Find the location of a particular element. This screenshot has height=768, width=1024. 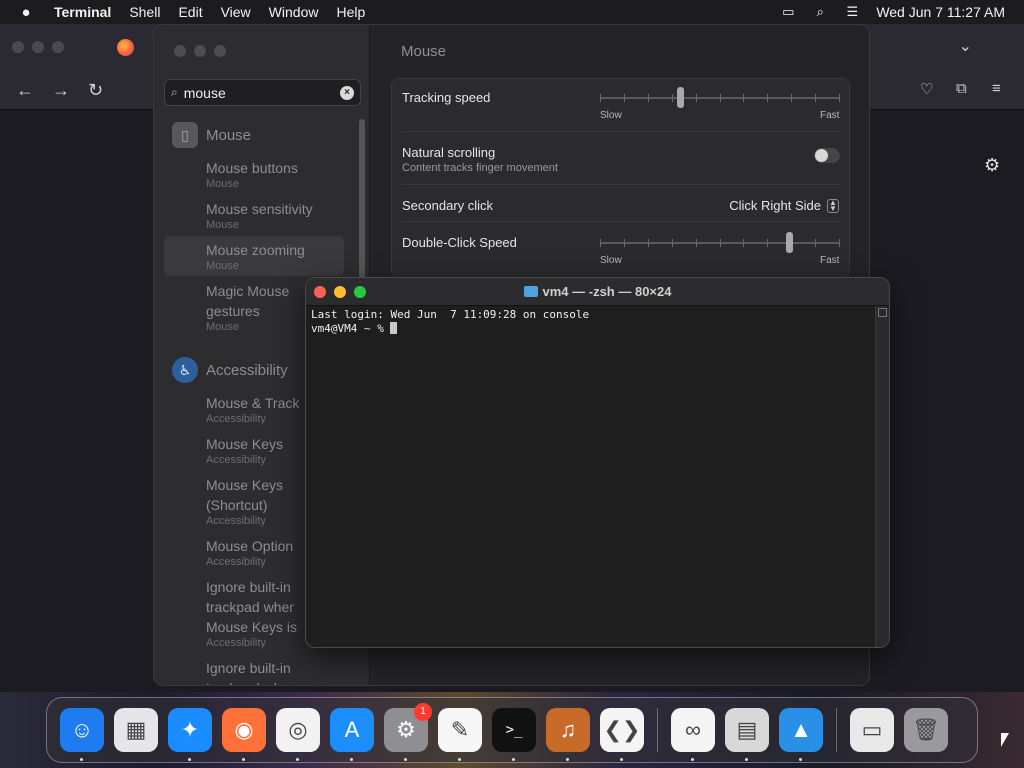

sidebar-heading-mouse: ▯ Mouse is located at coordinates (211, 135).